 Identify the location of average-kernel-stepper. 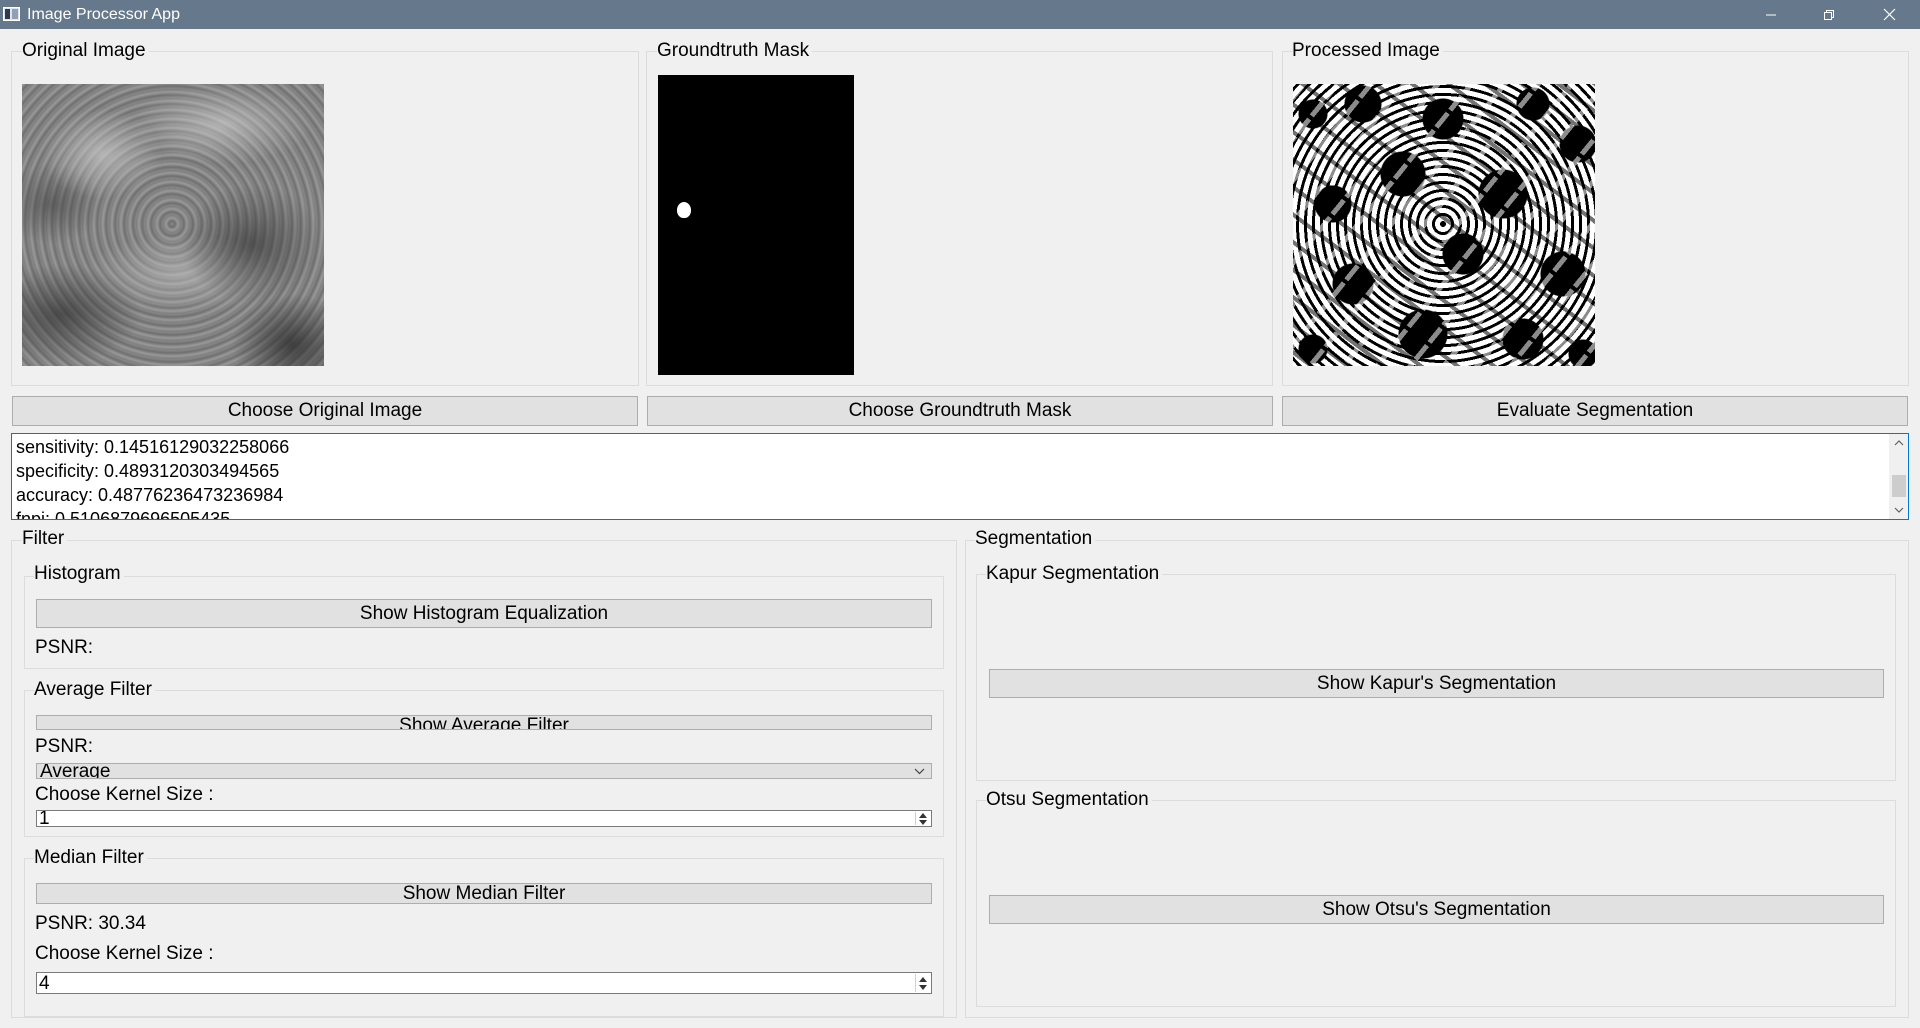
(922, 818).